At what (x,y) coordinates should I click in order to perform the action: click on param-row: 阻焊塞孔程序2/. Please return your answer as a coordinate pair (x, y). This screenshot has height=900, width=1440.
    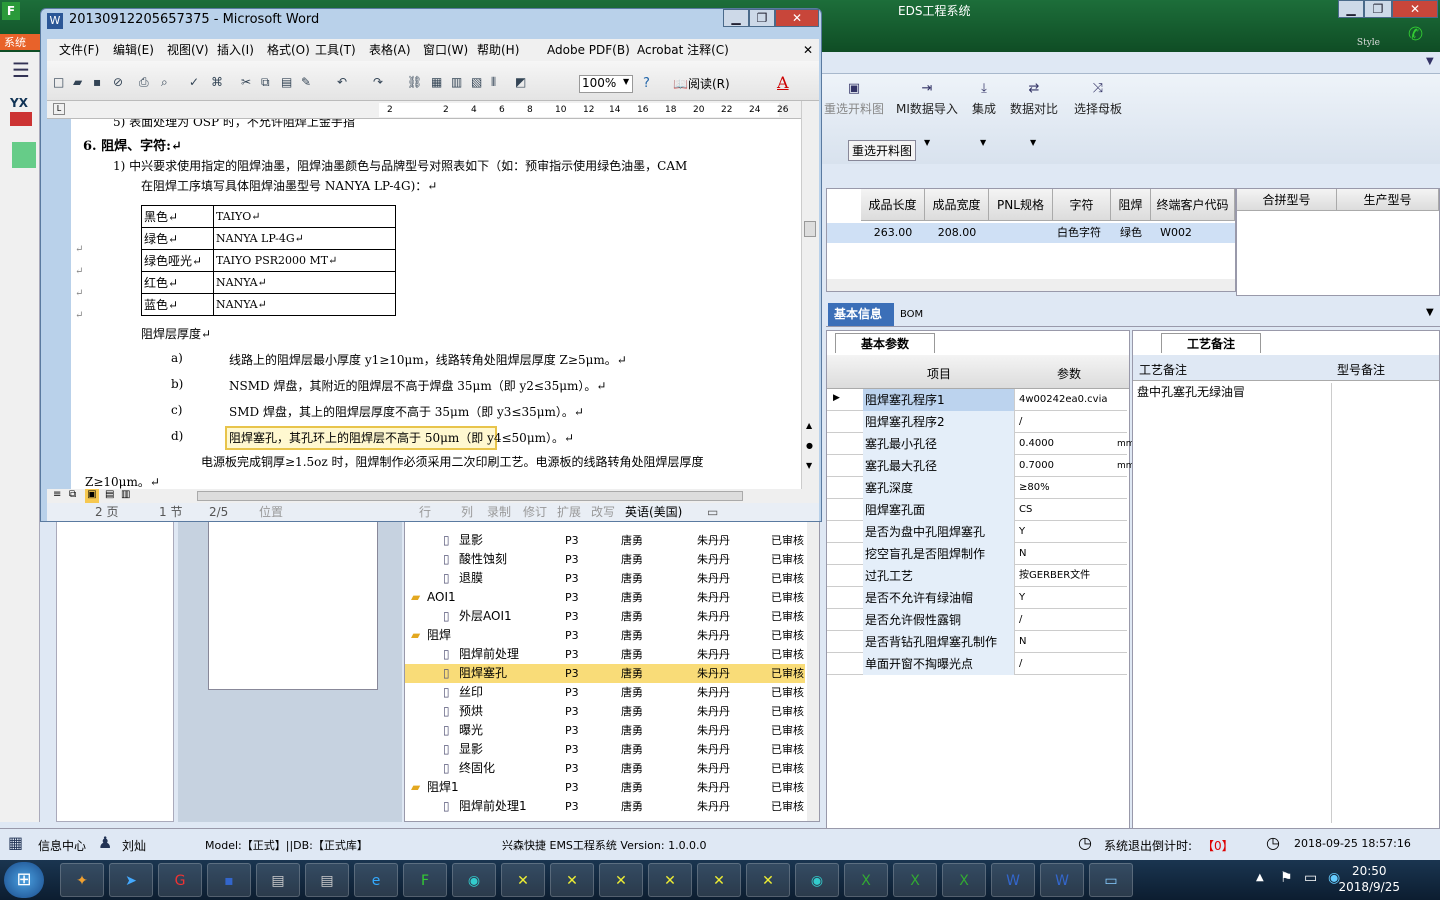
    Looking at the image, I should click on (977, 422).